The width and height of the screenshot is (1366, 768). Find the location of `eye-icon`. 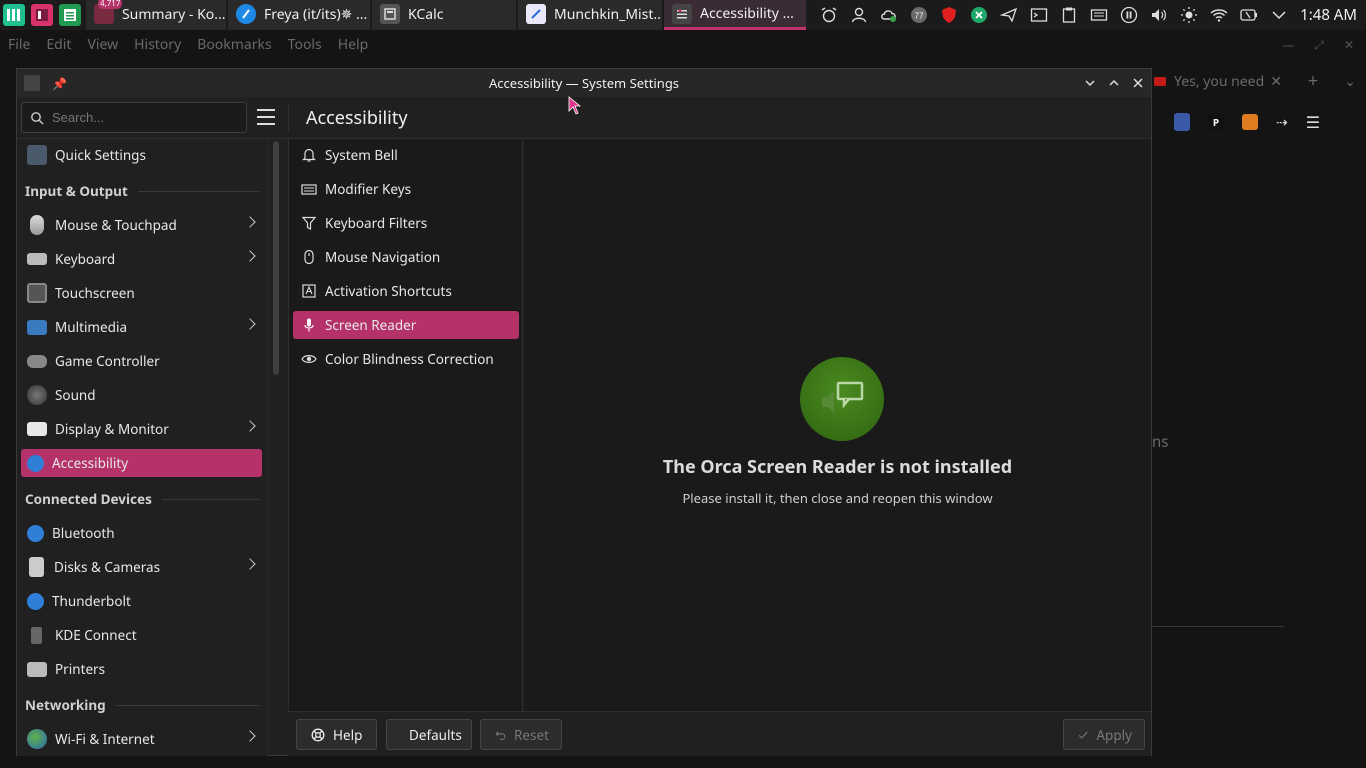

eye-icon is located at coordinates (309, 359).